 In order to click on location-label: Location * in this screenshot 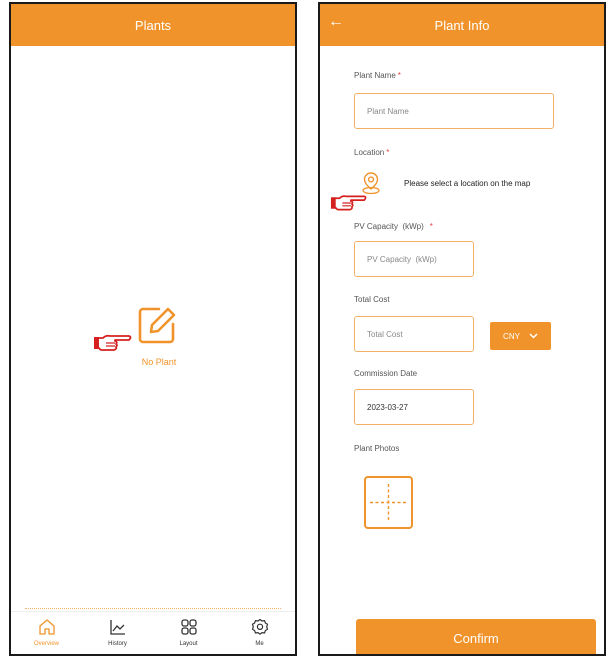, I will do `click(372, 152)`.